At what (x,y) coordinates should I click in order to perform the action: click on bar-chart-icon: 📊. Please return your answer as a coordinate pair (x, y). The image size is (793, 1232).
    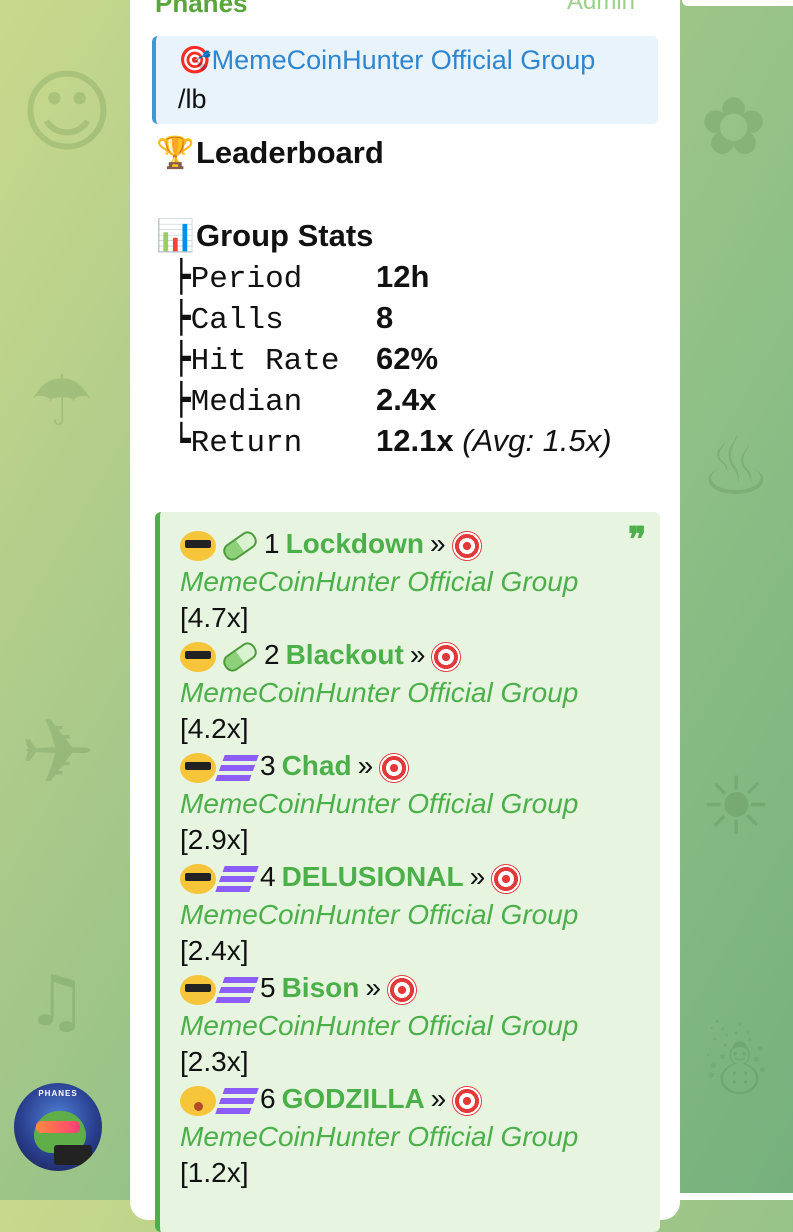
    Looking at the image, I should click on (175, 236).